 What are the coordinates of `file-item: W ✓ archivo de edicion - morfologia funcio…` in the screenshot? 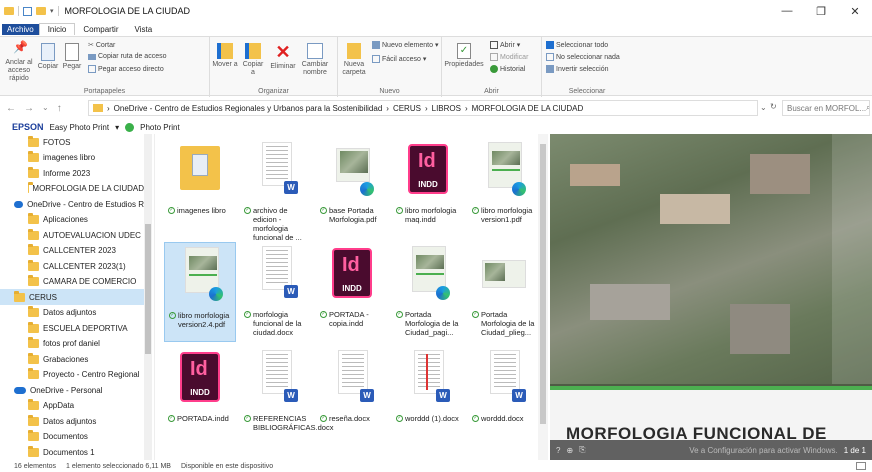 It's located at (276, 190).